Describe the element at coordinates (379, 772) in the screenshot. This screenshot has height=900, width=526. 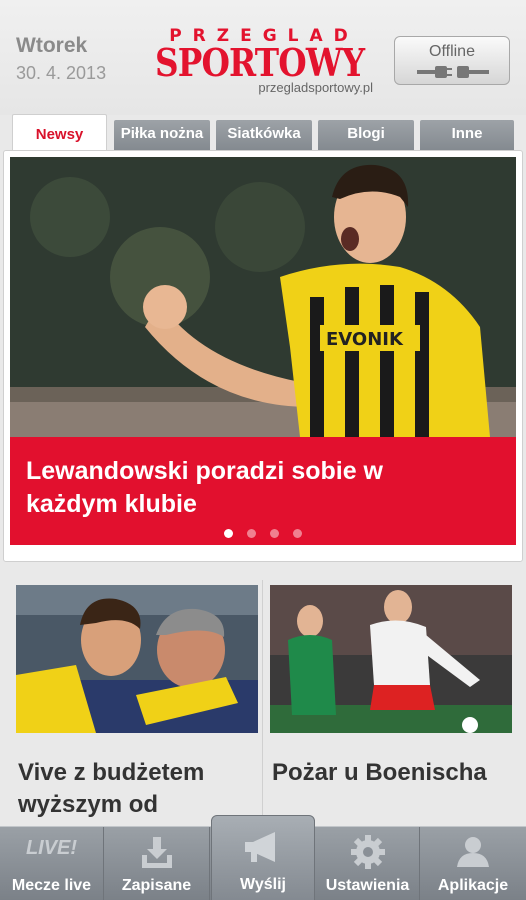
I see `news-tile-title: Pożar u Boenischa` at that location.